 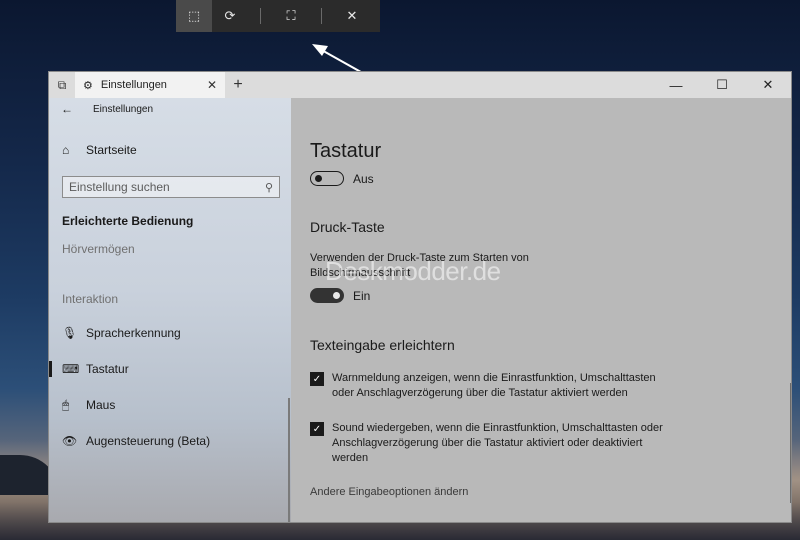 I want to click on sidebar-item-label: Maus, so click(x=101, y=405).